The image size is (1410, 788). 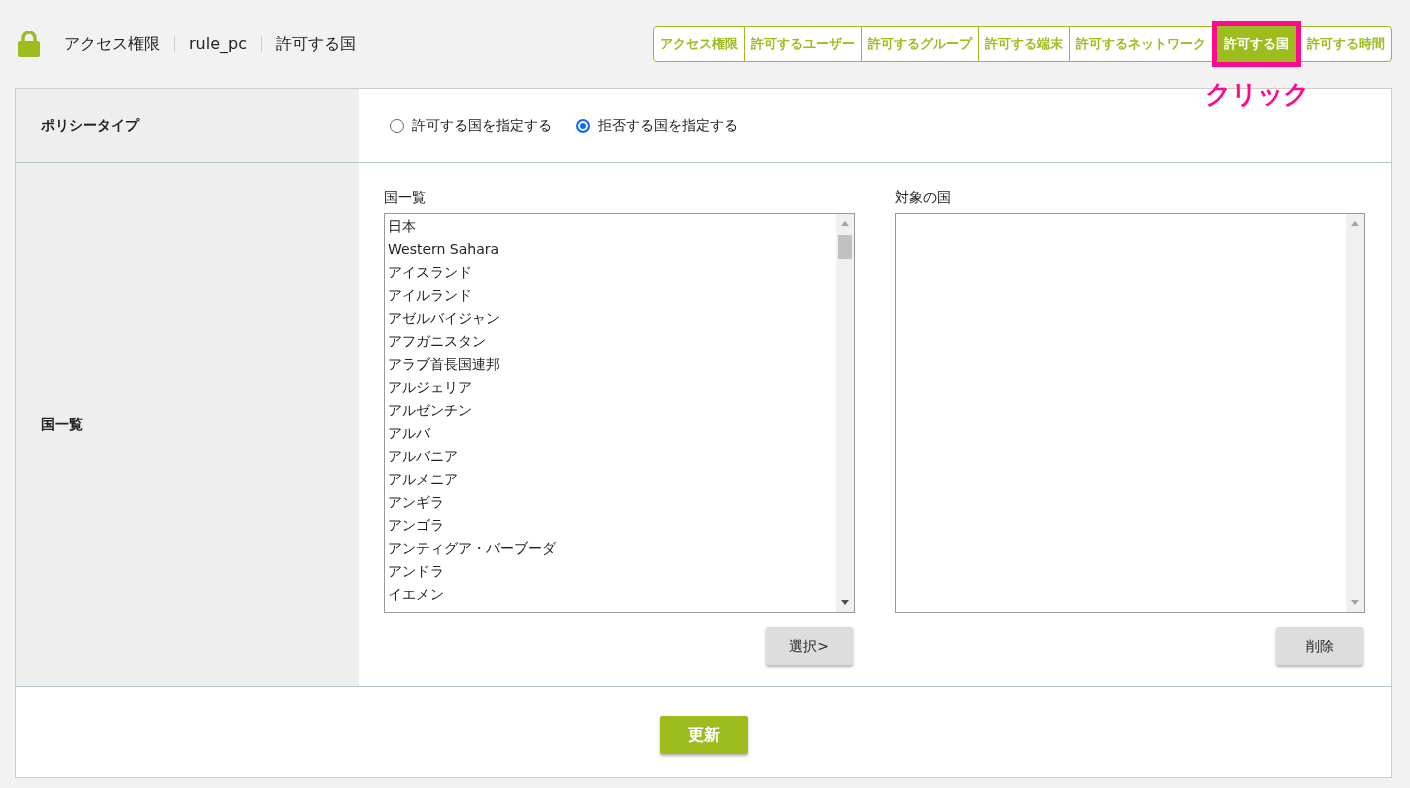 I want to click on select-button: 選択>, so click(x=809, y=646).